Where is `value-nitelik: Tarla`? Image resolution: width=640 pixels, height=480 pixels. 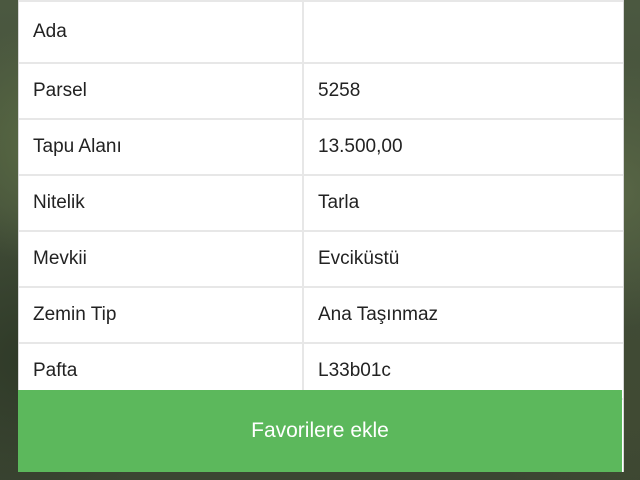 value-nitelik: Tarla is located at coordinates (462, 203).